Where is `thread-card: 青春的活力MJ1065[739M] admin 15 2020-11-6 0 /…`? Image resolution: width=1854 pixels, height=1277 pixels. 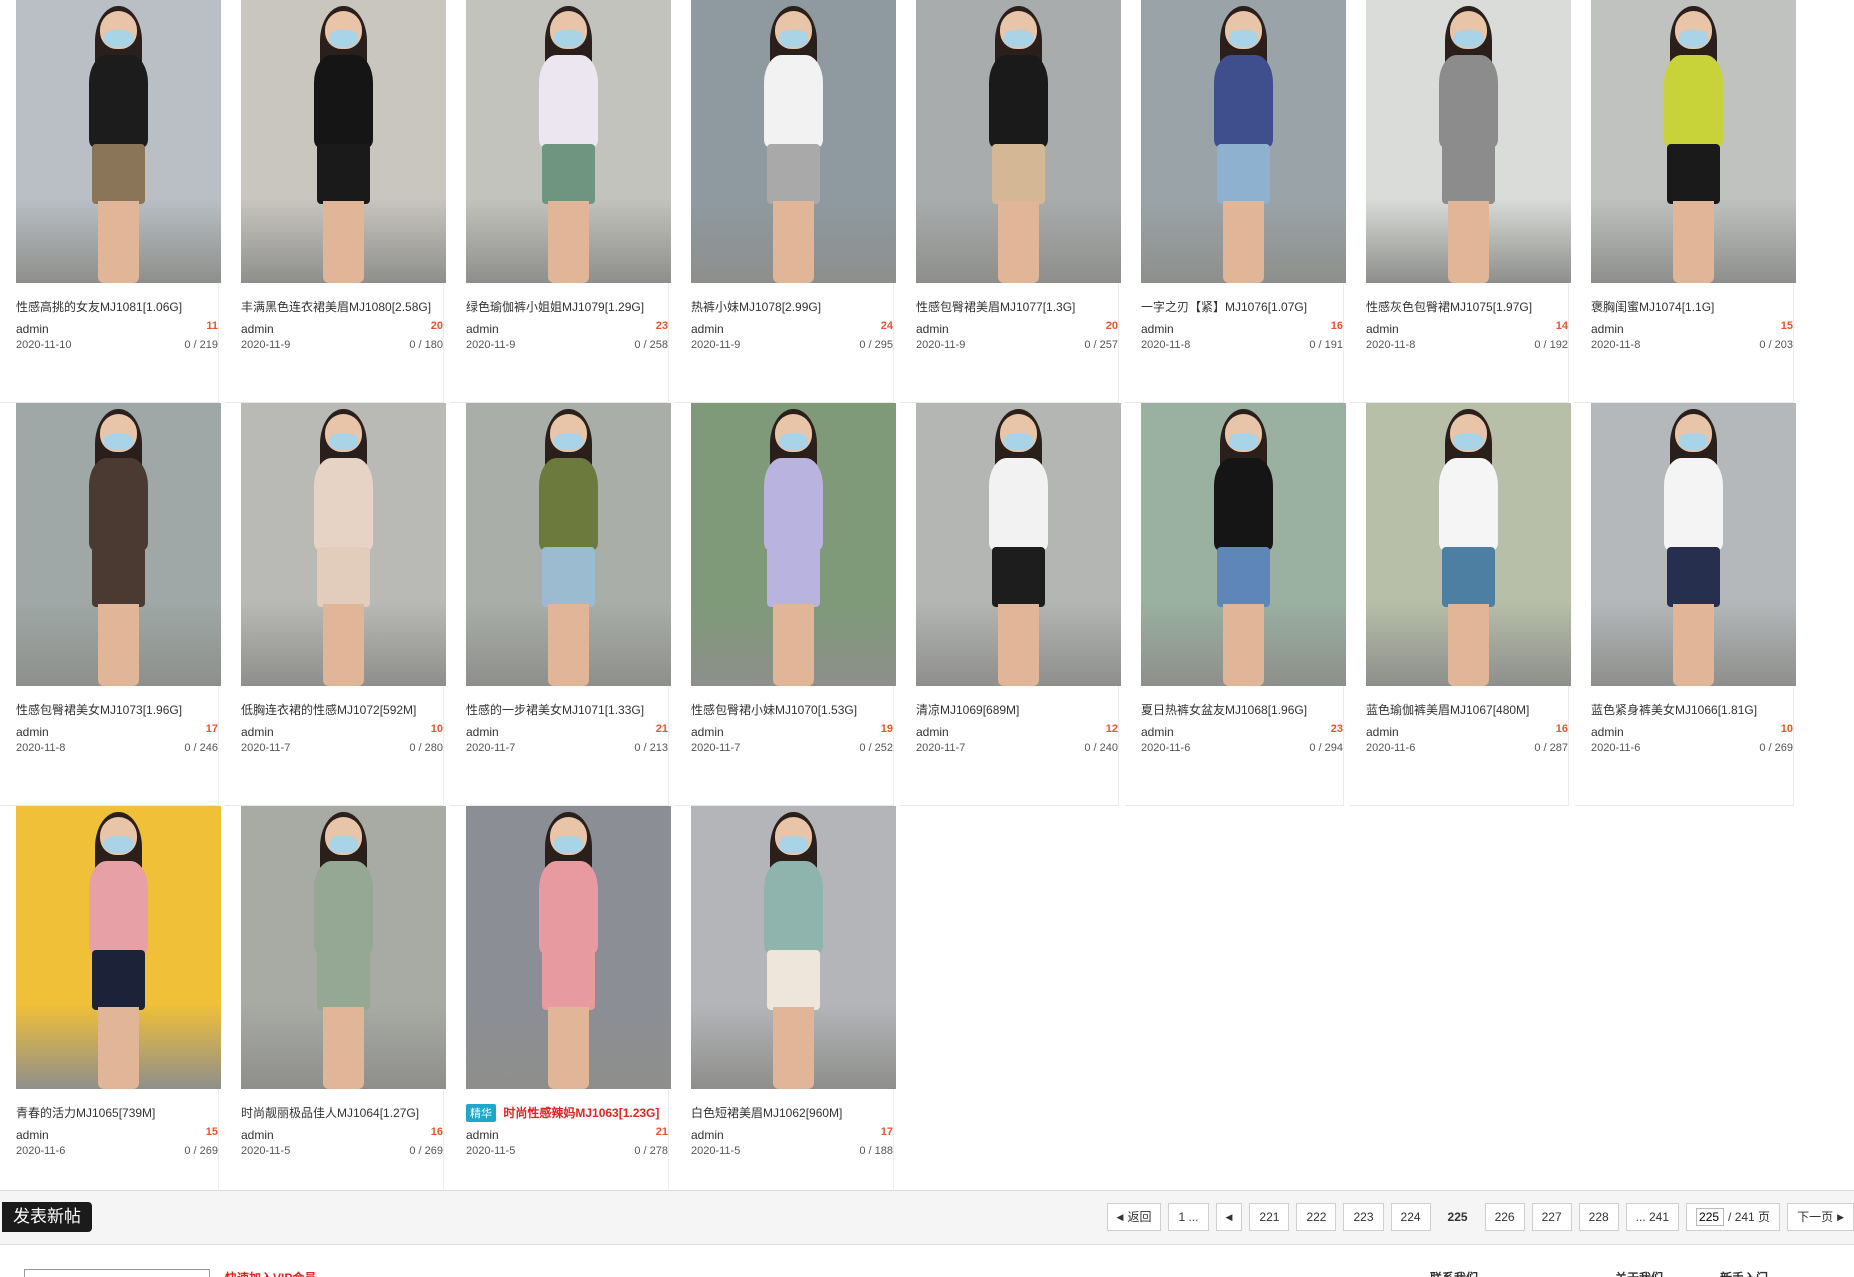
thread-card: 青春的活力MJ1065[739M] admin 15 2020-11-6 0 /… is located at coordinates (110, 1007).